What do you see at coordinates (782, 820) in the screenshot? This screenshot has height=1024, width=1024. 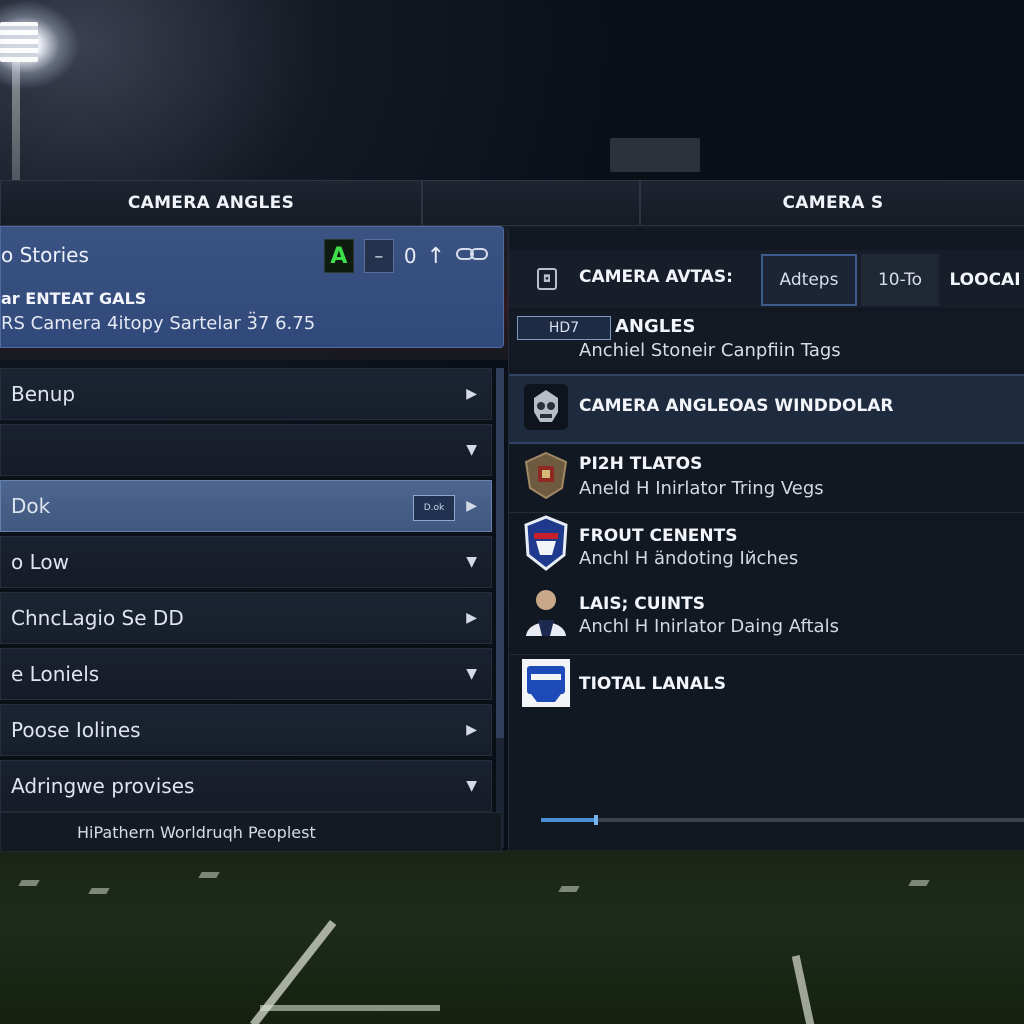 I see `progress-slider` at bounding box center [782, 820].